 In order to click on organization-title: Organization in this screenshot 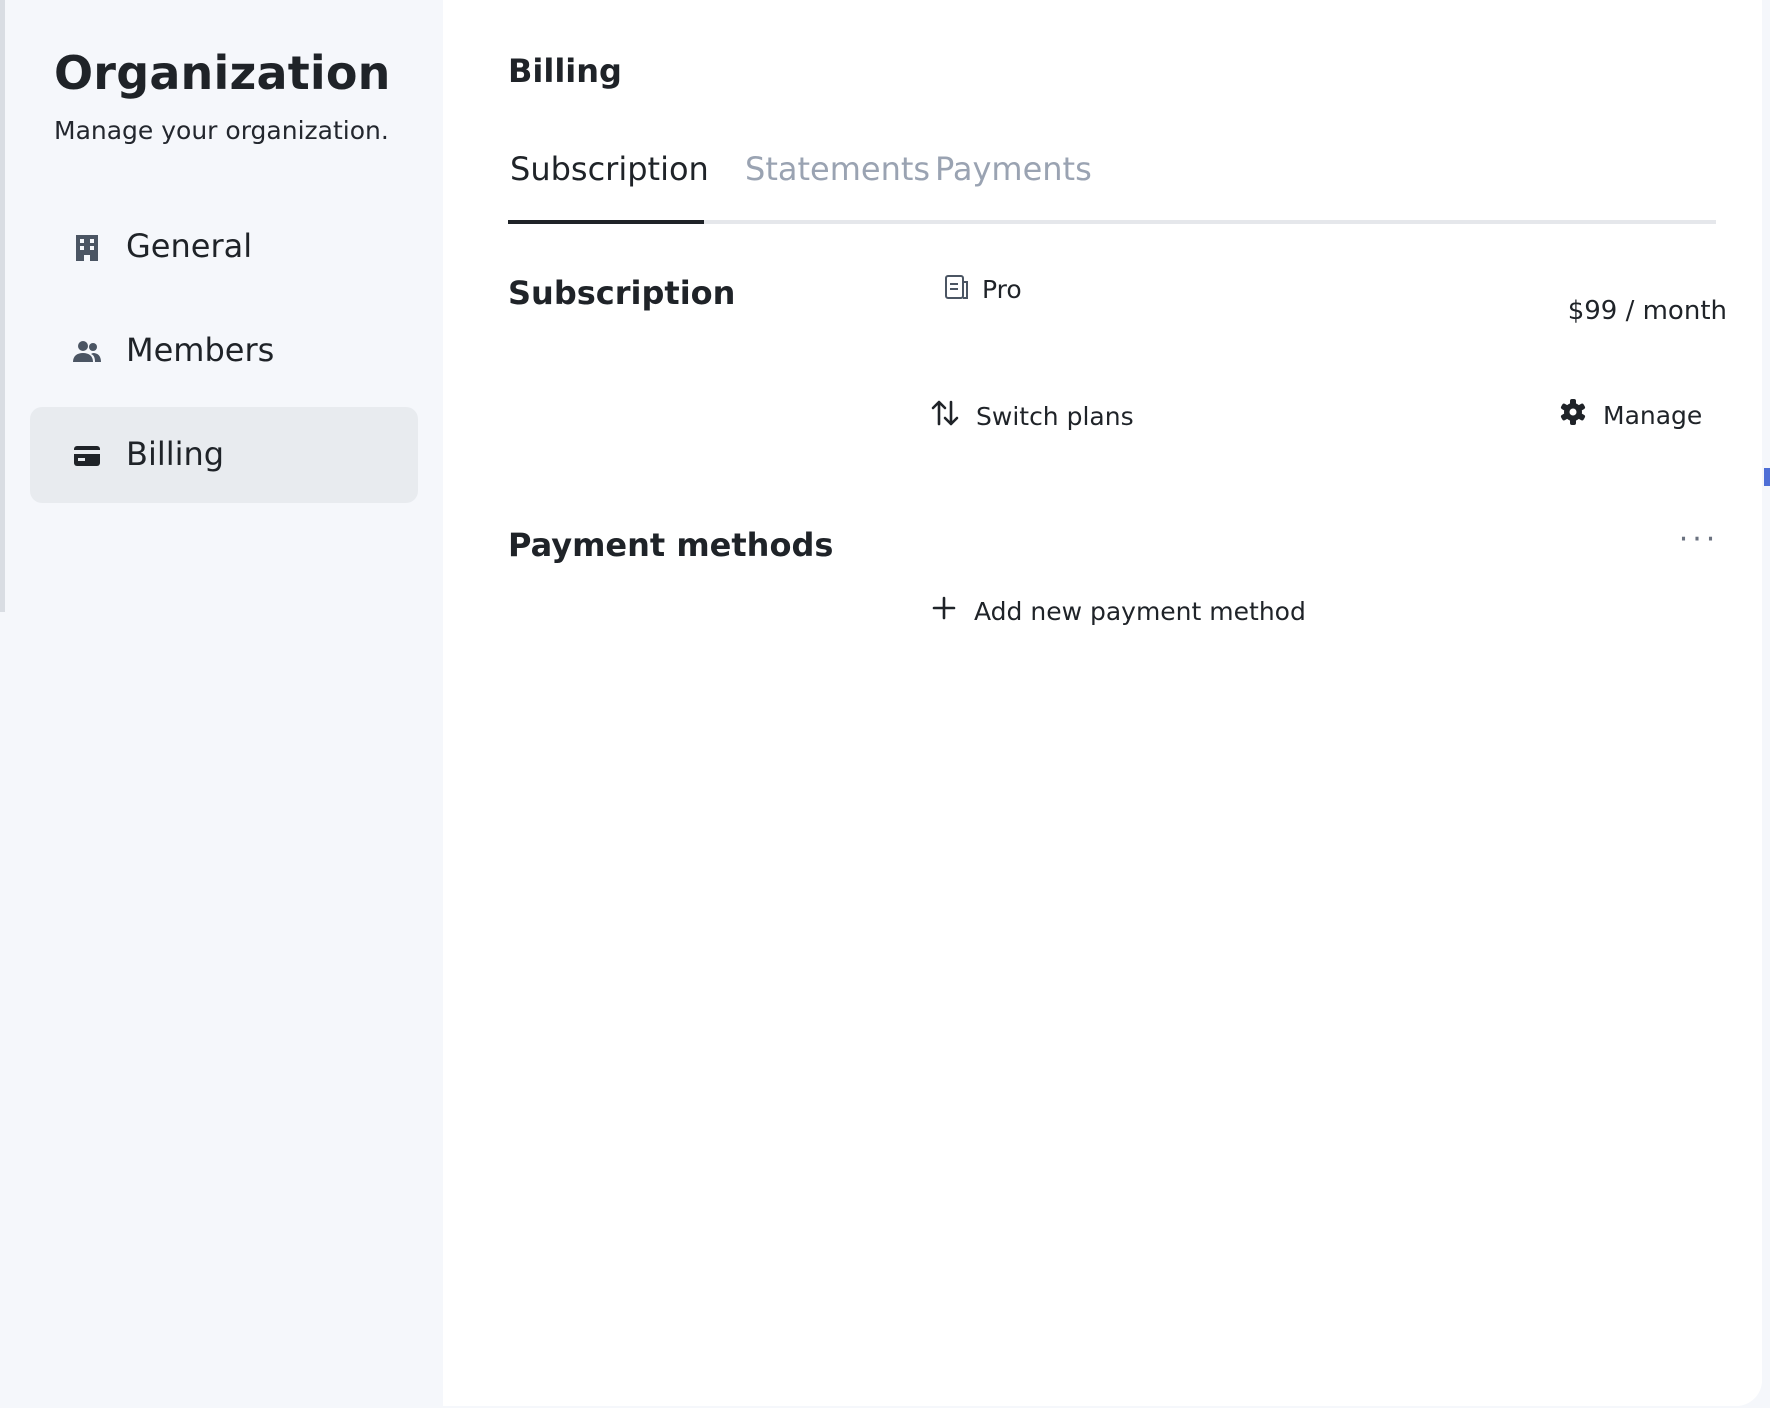, I will do `click(222, 73)`.